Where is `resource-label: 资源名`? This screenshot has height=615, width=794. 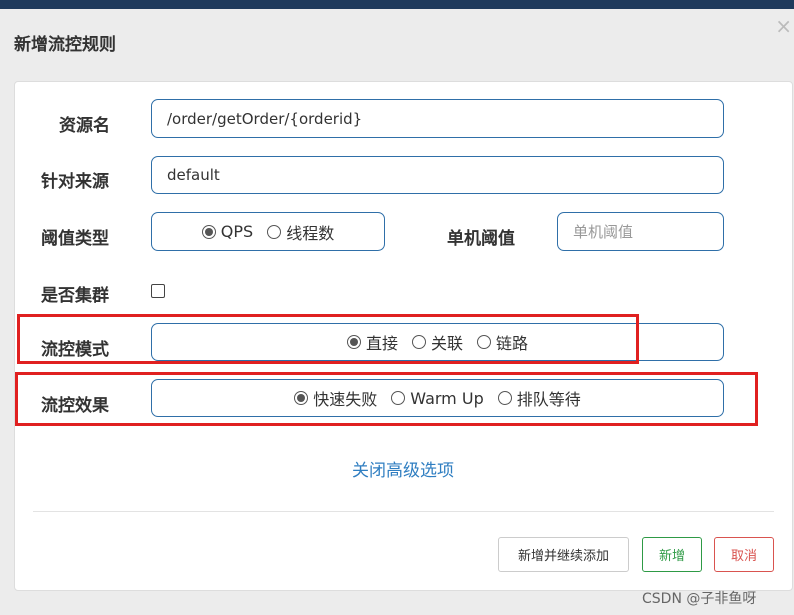 resource-label: 资源名 is located at coordinates (84, 126).